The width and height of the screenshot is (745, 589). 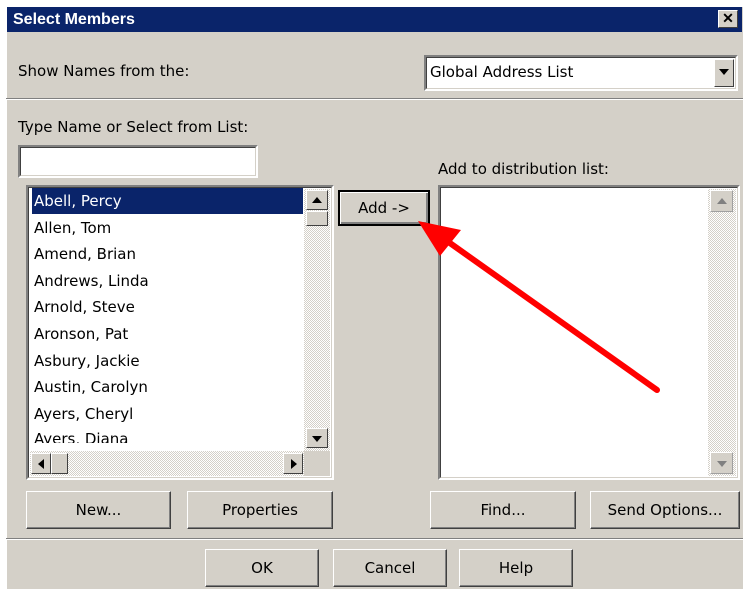 I want to click on cancel-button: Cancel, so click(x=390, y=568).